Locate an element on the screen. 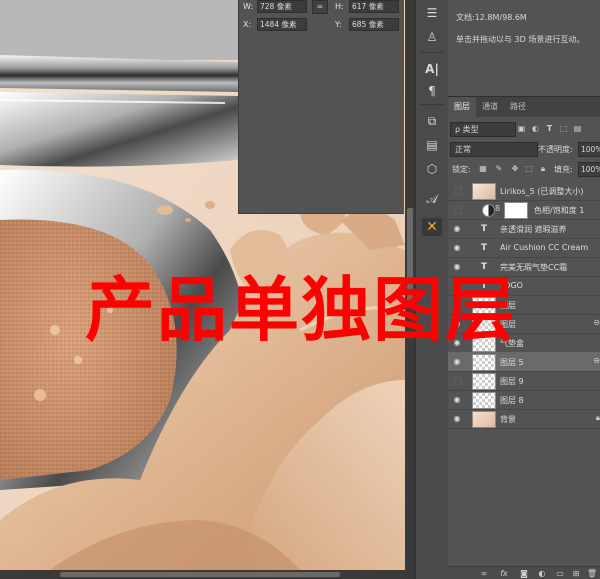 This screenshot has width=600, height=579. clone-source-icon: ⧉ is located at coordinates (432, 121).